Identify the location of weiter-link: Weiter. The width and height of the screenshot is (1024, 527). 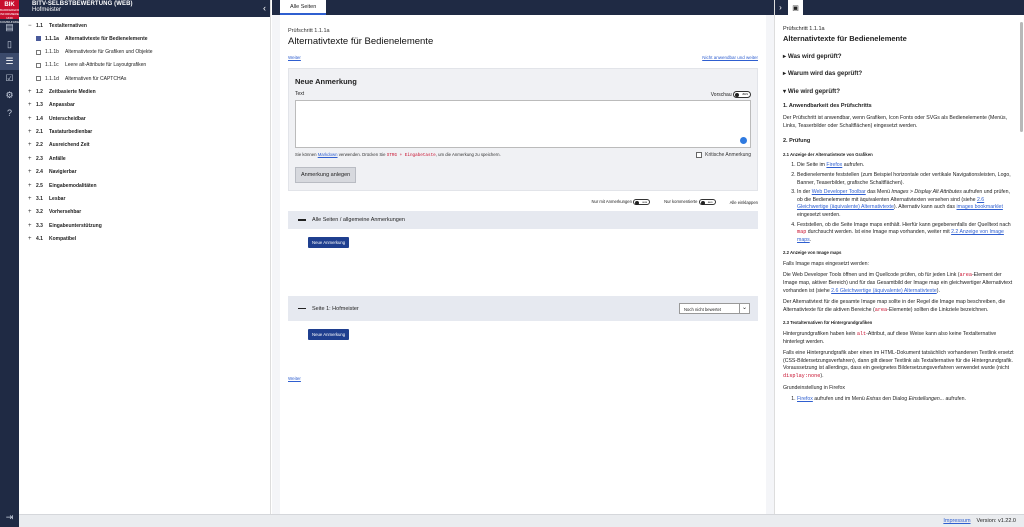
(294, 57).